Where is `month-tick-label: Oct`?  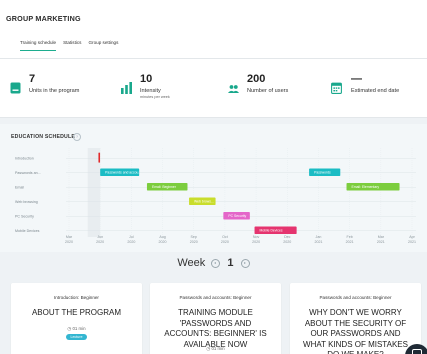
month-tick-label: Oct is located at coordinates (225, 237).